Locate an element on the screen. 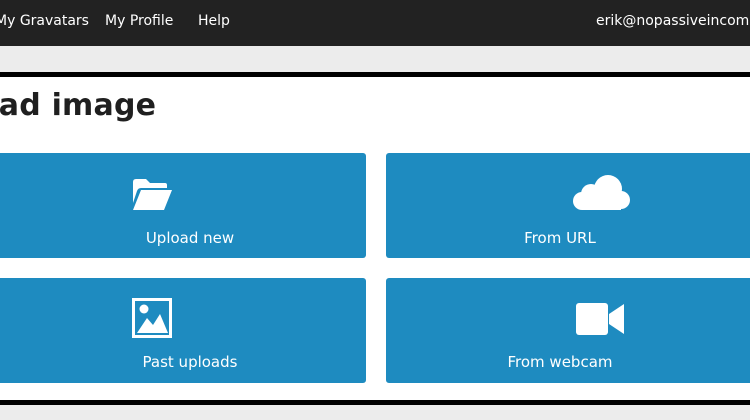 Image resolution: width=750 pixels, height=420 pixels. nav-my-profile: My Profile is located at coordinates (139, 21).